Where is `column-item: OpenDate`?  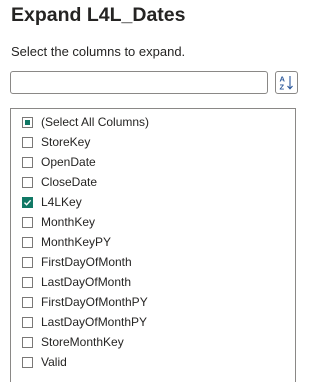
column-item: OpenDate is located at coordinates (85, 162).